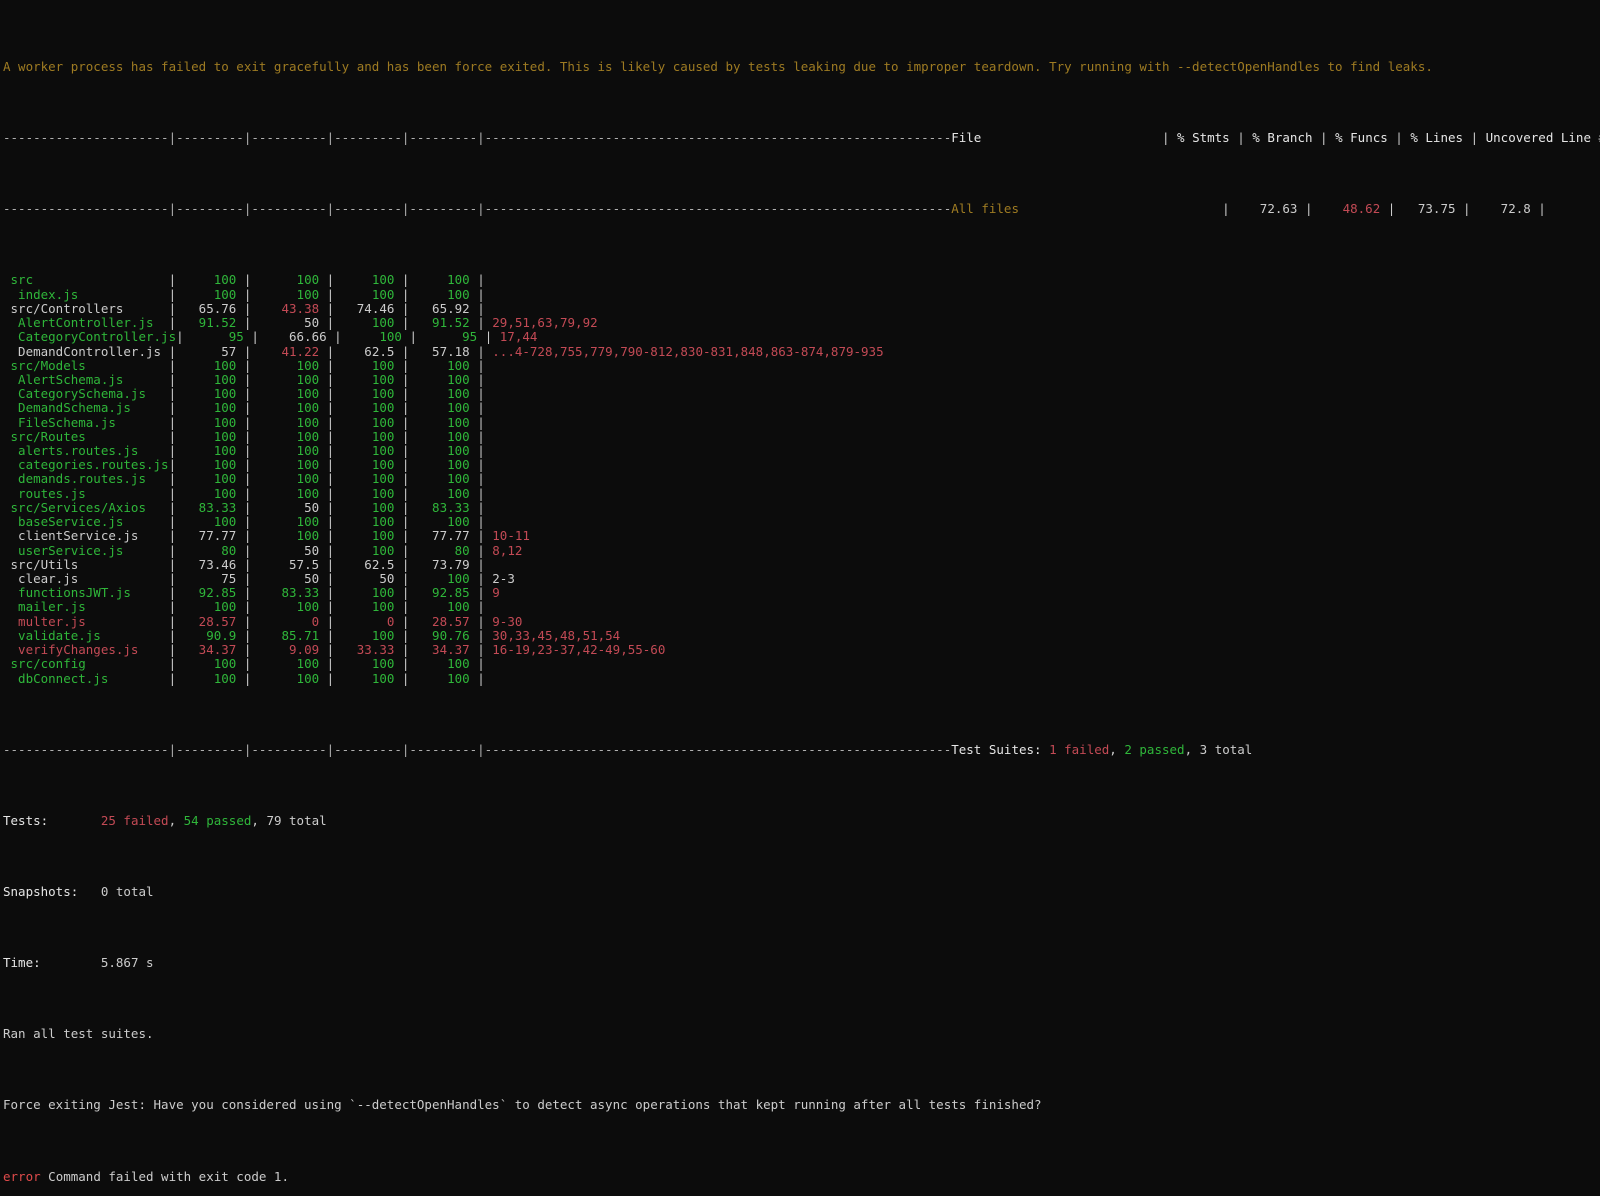 The height and width of the screenshot is (1196, 1600). Describe the element at coordinates (259, 820) in the screenshot. I see `tests-sep2: ,` at that location.